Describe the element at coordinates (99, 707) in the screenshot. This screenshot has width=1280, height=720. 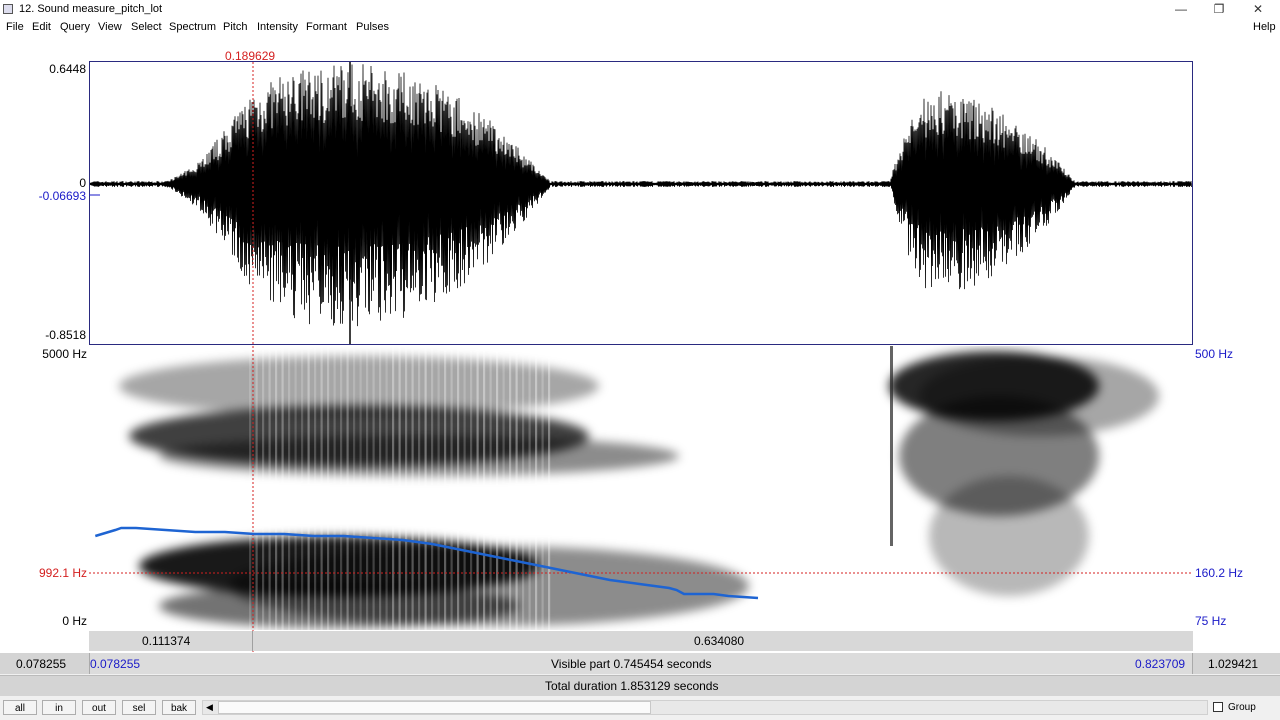
I see `zoom-out-button: out` at that location.